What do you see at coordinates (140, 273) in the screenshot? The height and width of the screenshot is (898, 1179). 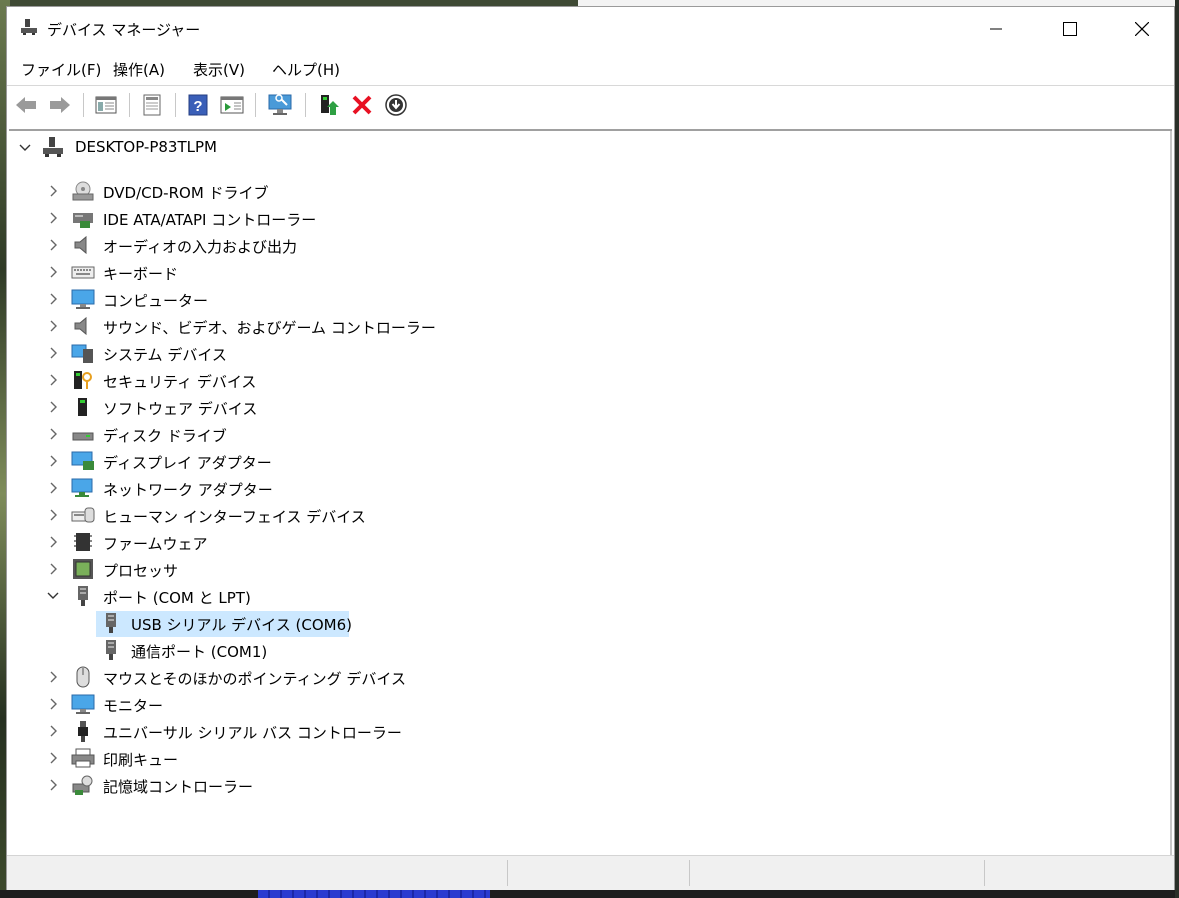 I see `tree-category-label: キーボード` at bounding box center [140, 273].